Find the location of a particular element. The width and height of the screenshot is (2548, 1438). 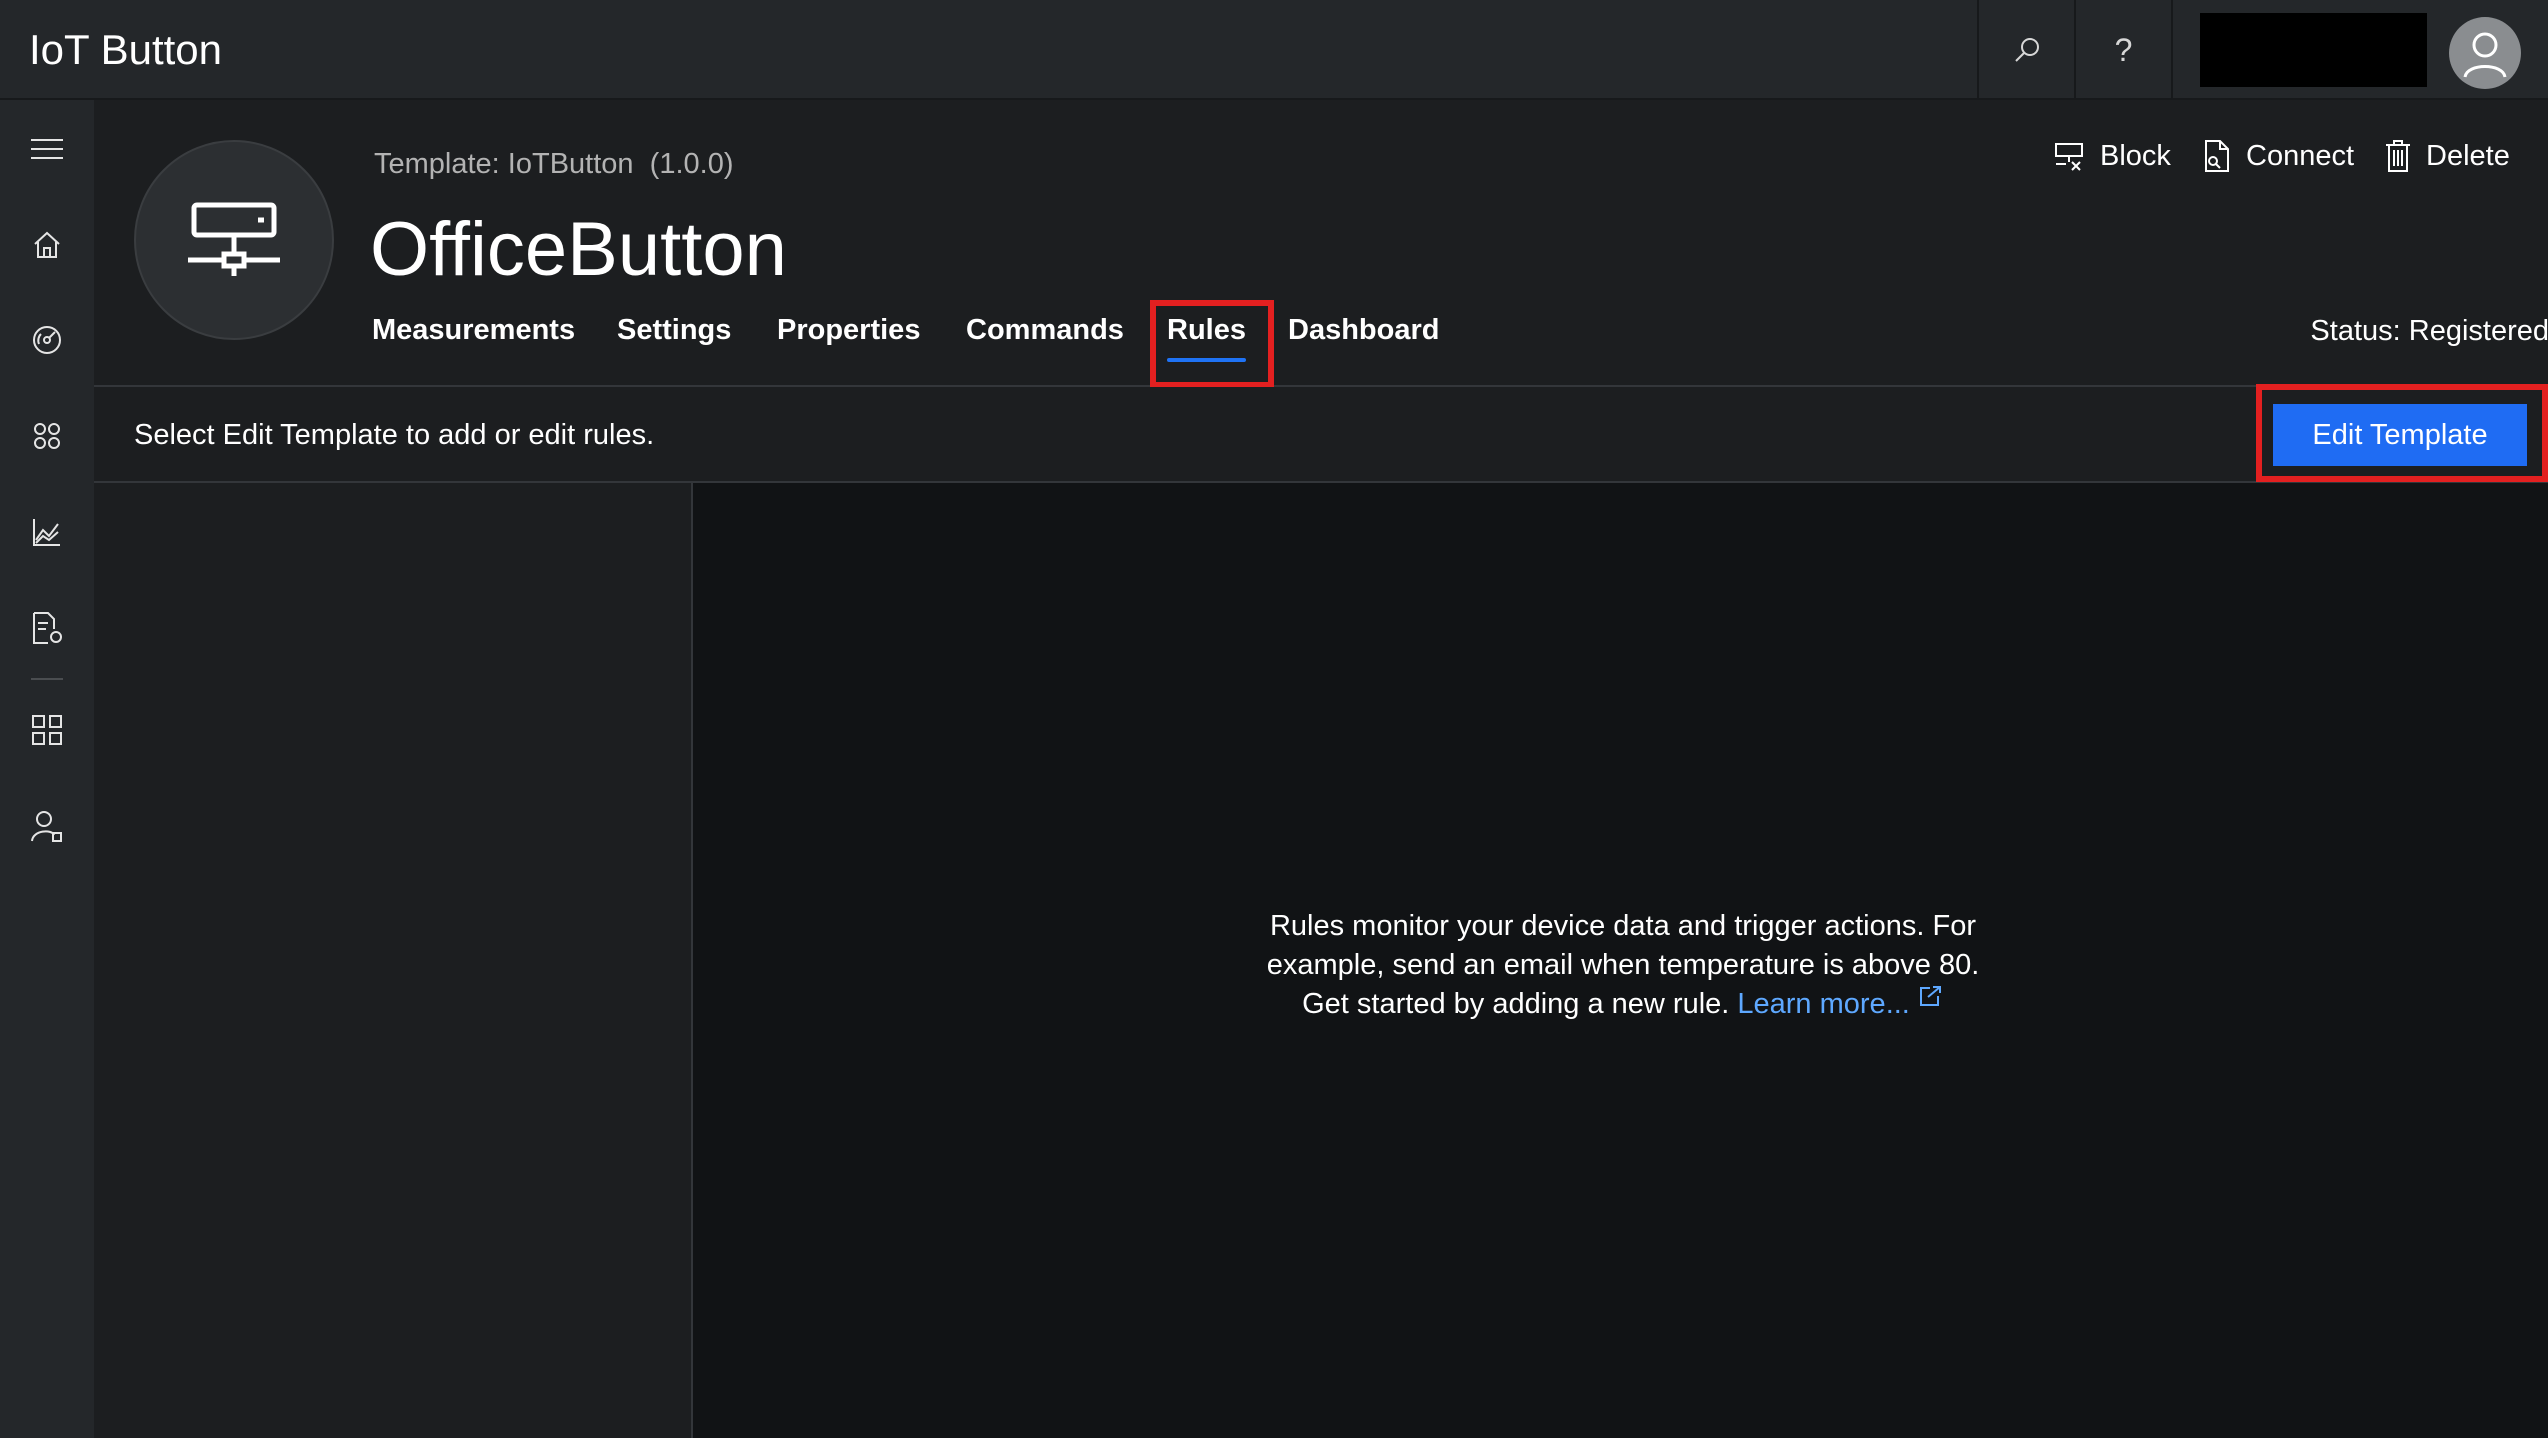

template-name: IoTButton is located at coordinates (571, 164).